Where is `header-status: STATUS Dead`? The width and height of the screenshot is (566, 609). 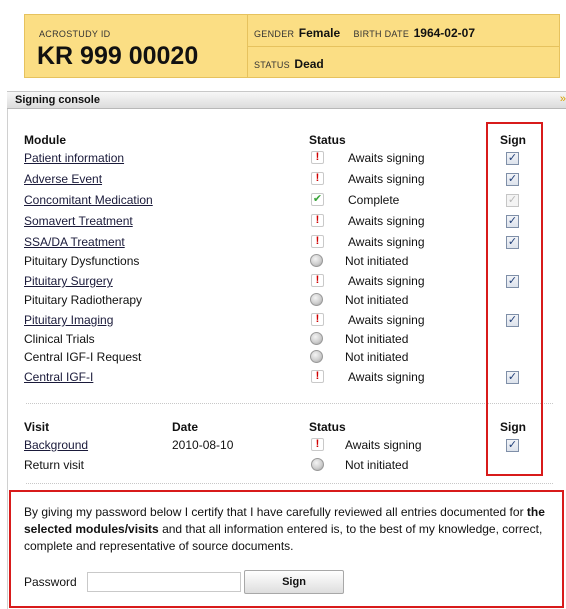 header-status: STATUS Dead is located at coordinates (403, 61).